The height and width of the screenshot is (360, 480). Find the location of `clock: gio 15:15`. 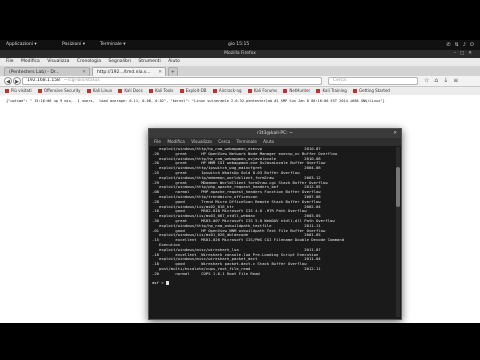

clock: gio 15:15 is located at coordinates (238, 45).